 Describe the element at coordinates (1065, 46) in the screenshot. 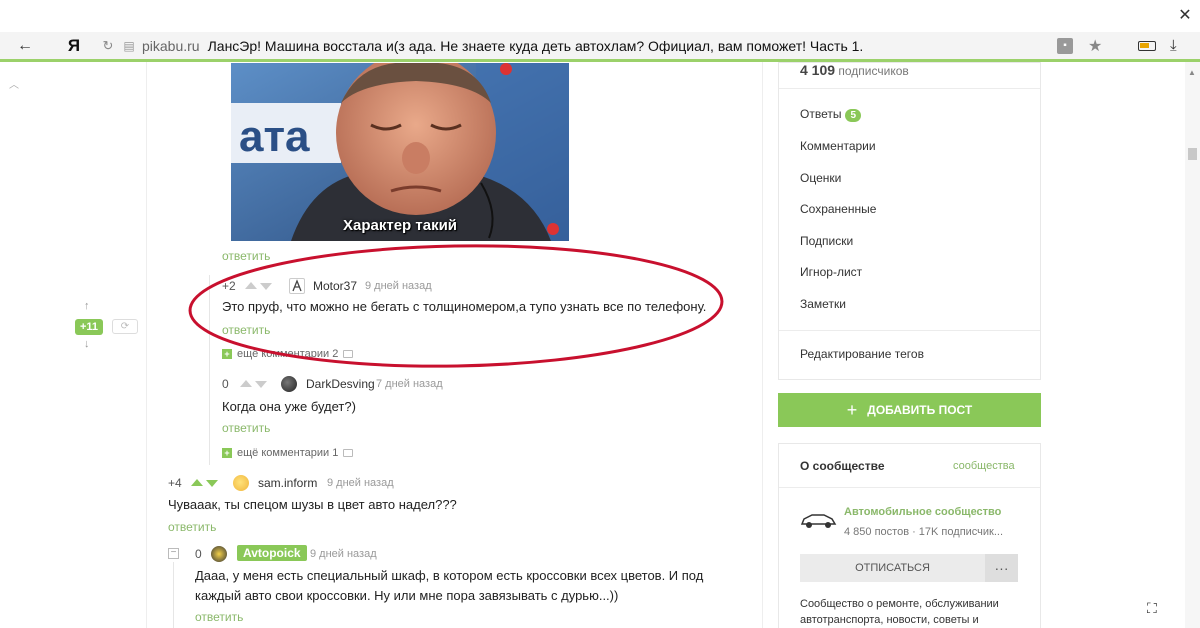

I see `lock-icon: ▪` at that location.